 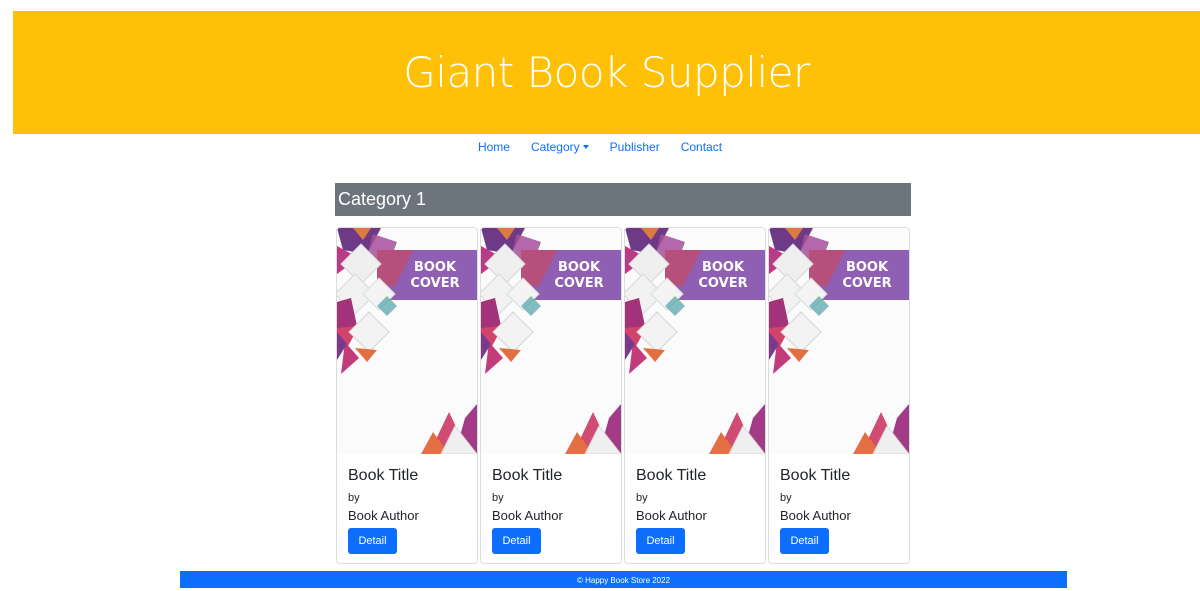 What do you see at coordinates (585, 147) in the screenshot?
I see `caret-down-icon` at bounding box center [585, 147].